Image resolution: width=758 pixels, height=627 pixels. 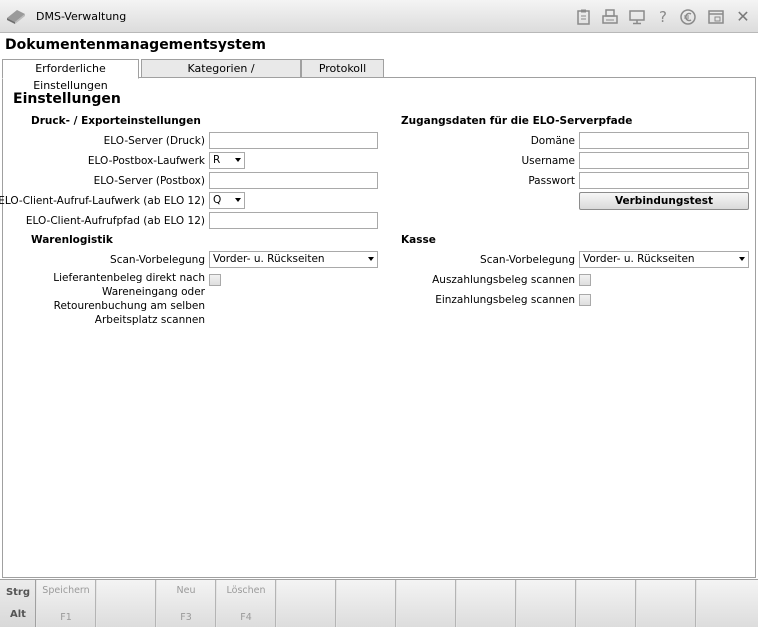 I want to click on fkey-neu: Neu F3, so click(x=186, y=603).